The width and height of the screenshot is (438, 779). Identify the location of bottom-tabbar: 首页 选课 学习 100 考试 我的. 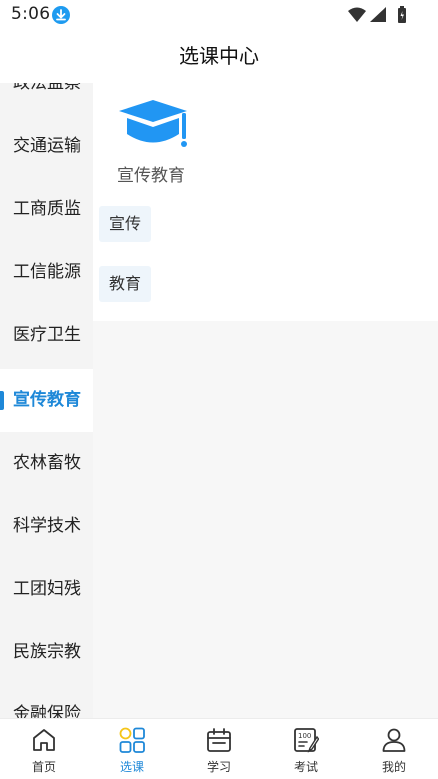
(219, 748).